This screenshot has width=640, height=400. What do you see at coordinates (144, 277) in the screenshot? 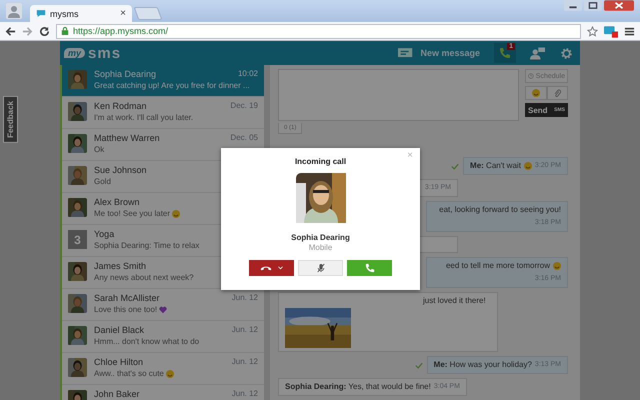
I see `message-preview: Any news about next week?` at bounding box center [144, 277].